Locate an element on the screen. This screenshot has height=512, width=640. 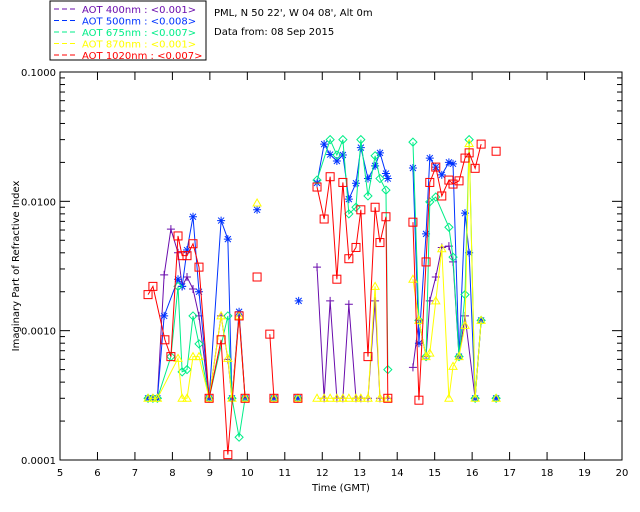
y-tick-label: 0.0010 is located at coordinates (38, 332).